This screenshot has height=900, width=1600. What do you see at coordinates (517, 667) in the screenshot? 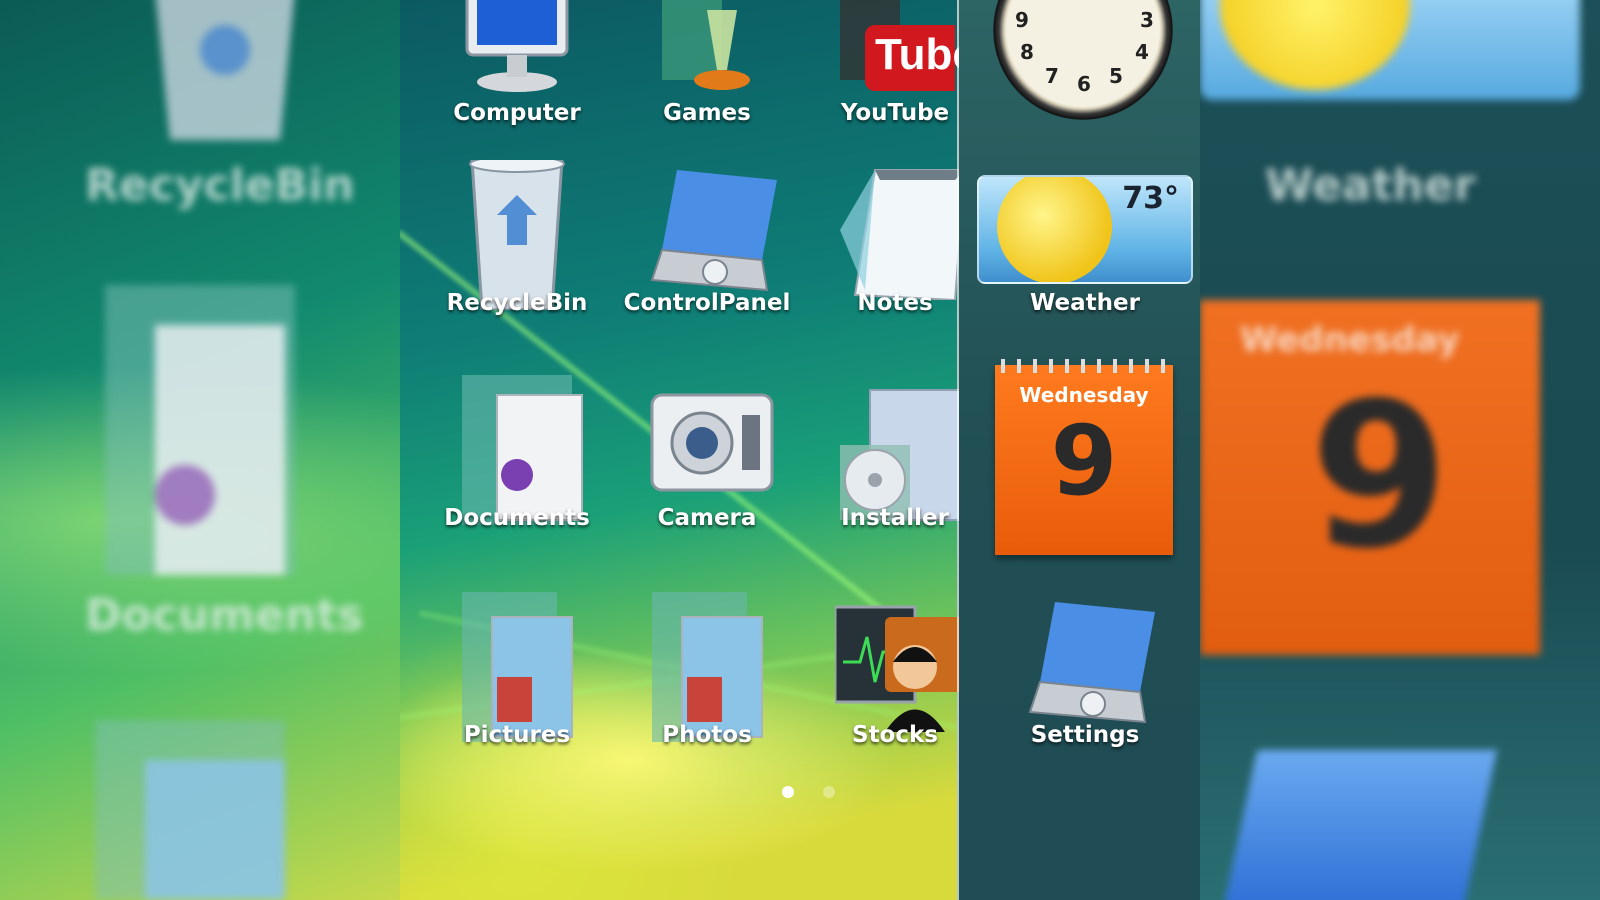
I see `pictures-folder-icon` at bounding box center [517, 667].